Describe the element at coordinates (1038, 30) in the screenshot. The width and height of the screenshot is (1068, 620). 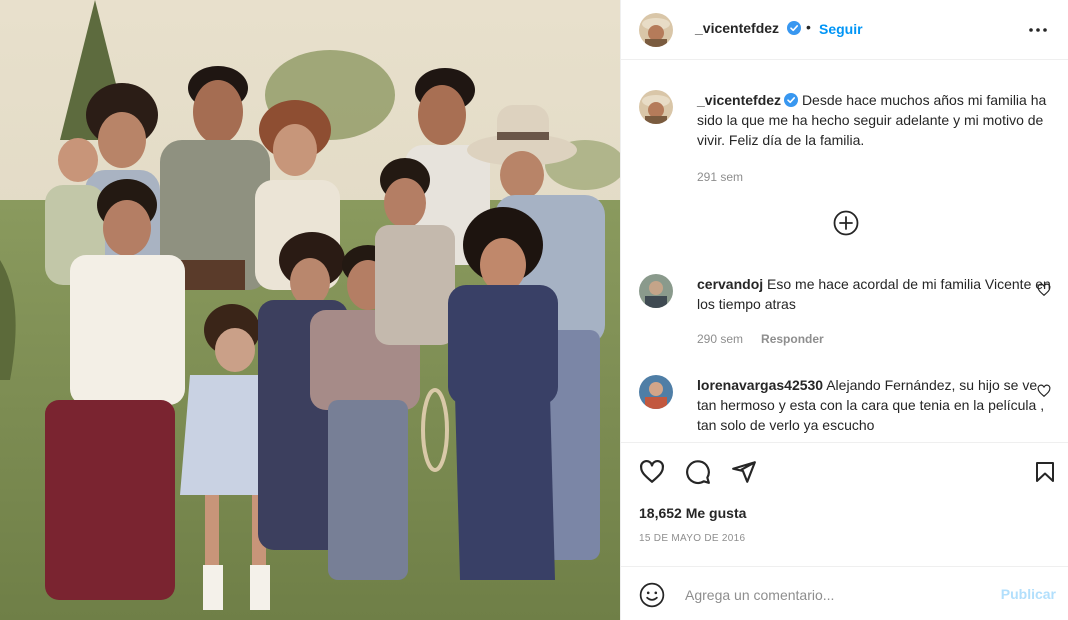
I see `more-options-icon` at that location.